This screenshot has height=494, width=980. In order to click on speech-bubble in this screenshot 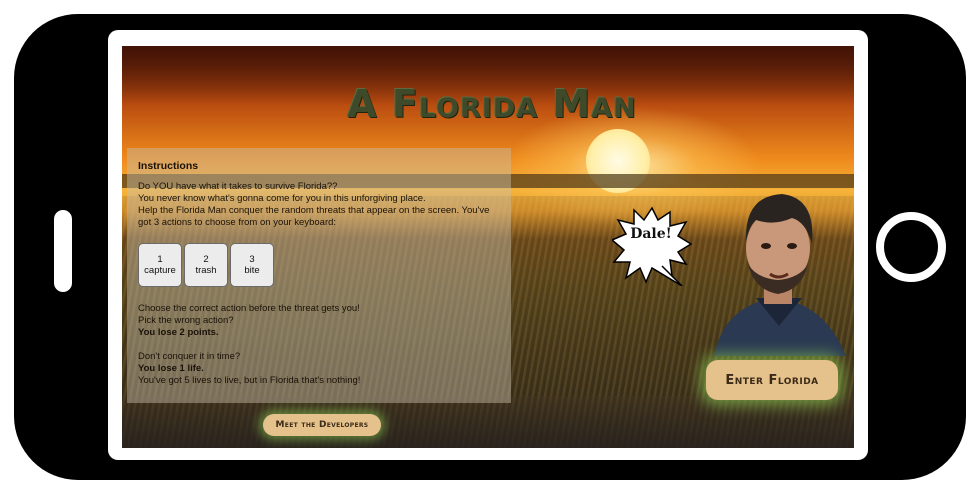, I will do `click(652, 246)`.